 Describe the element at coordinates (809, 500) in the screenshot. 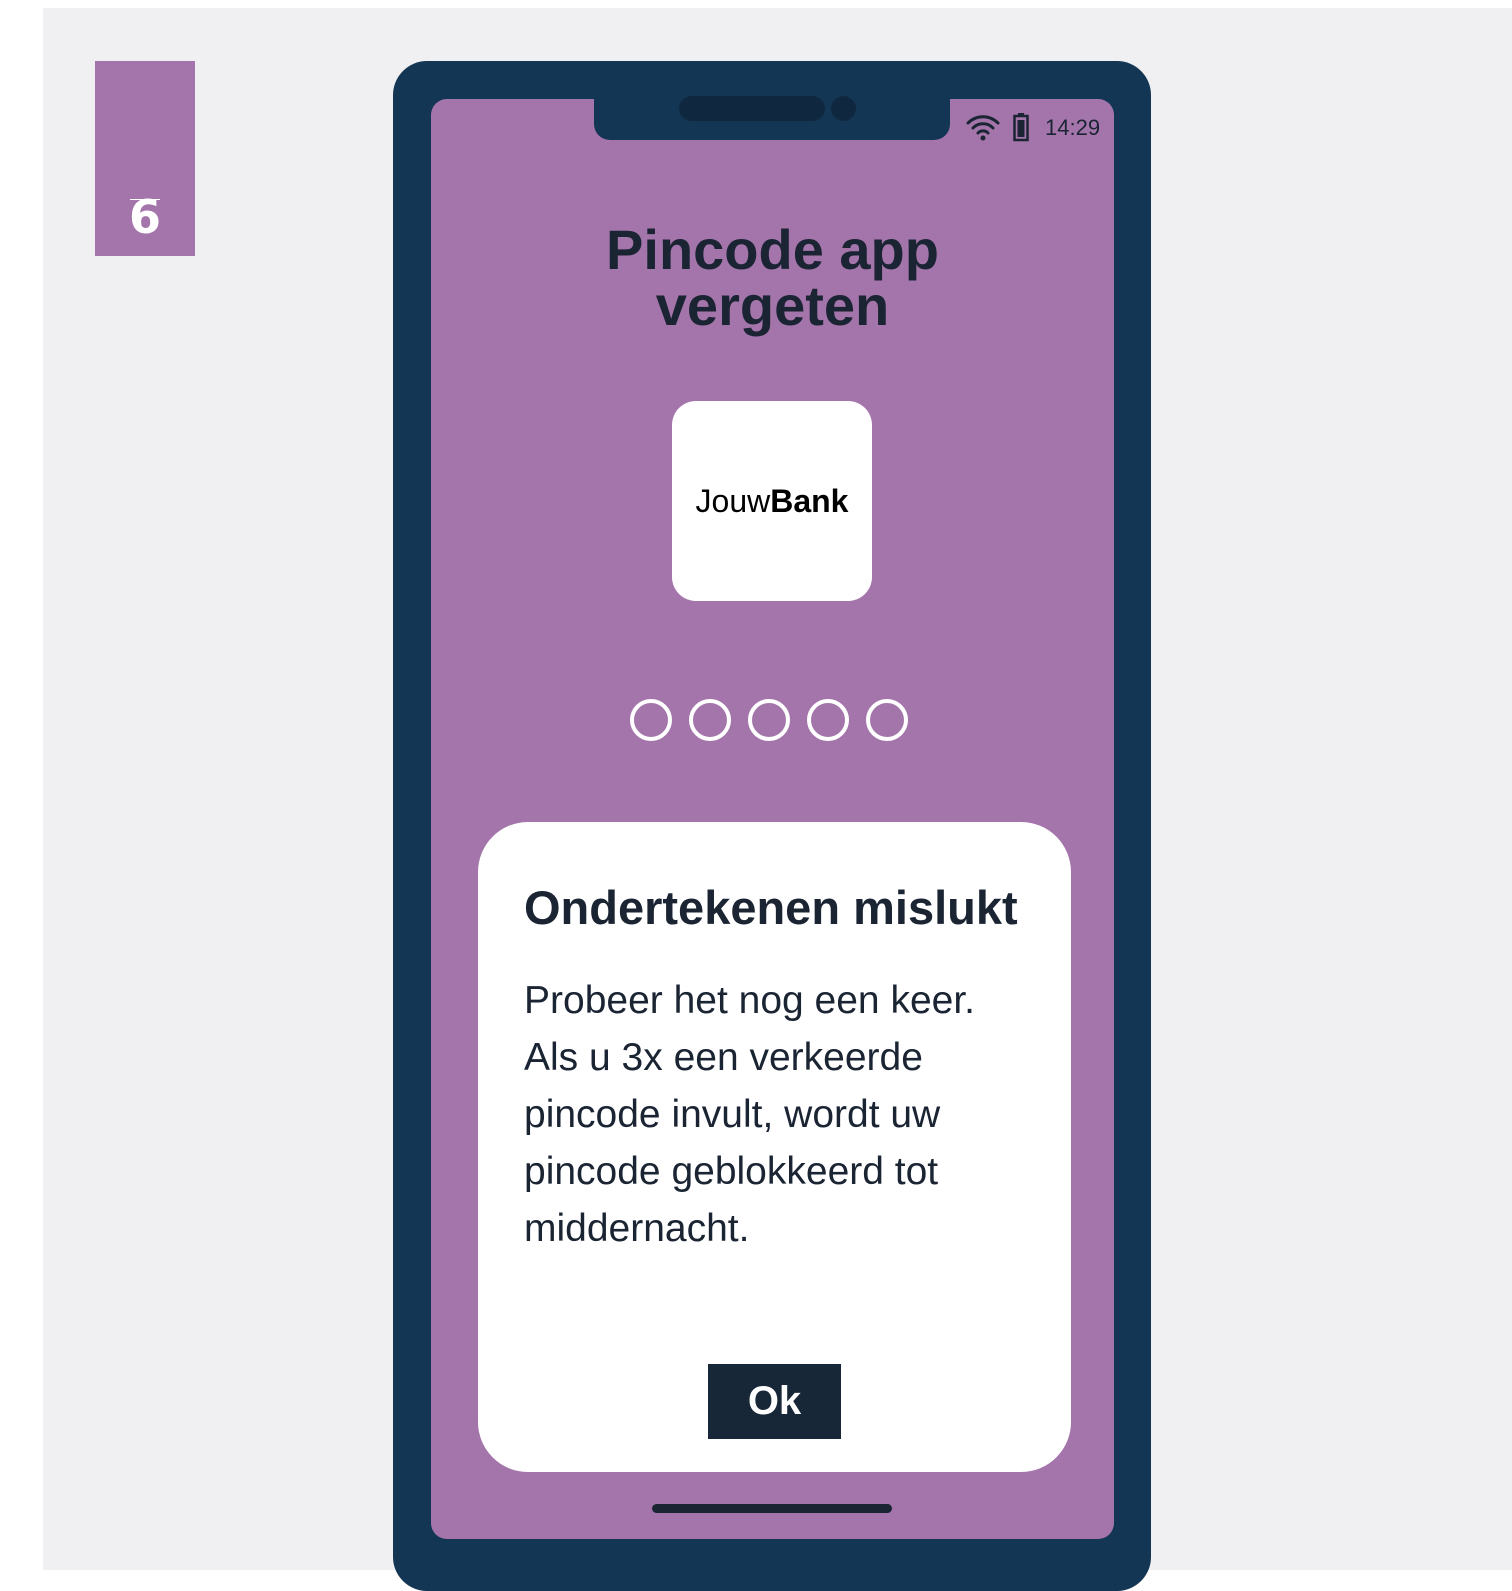

I see `bank-logo-part2: Bank` at that location.